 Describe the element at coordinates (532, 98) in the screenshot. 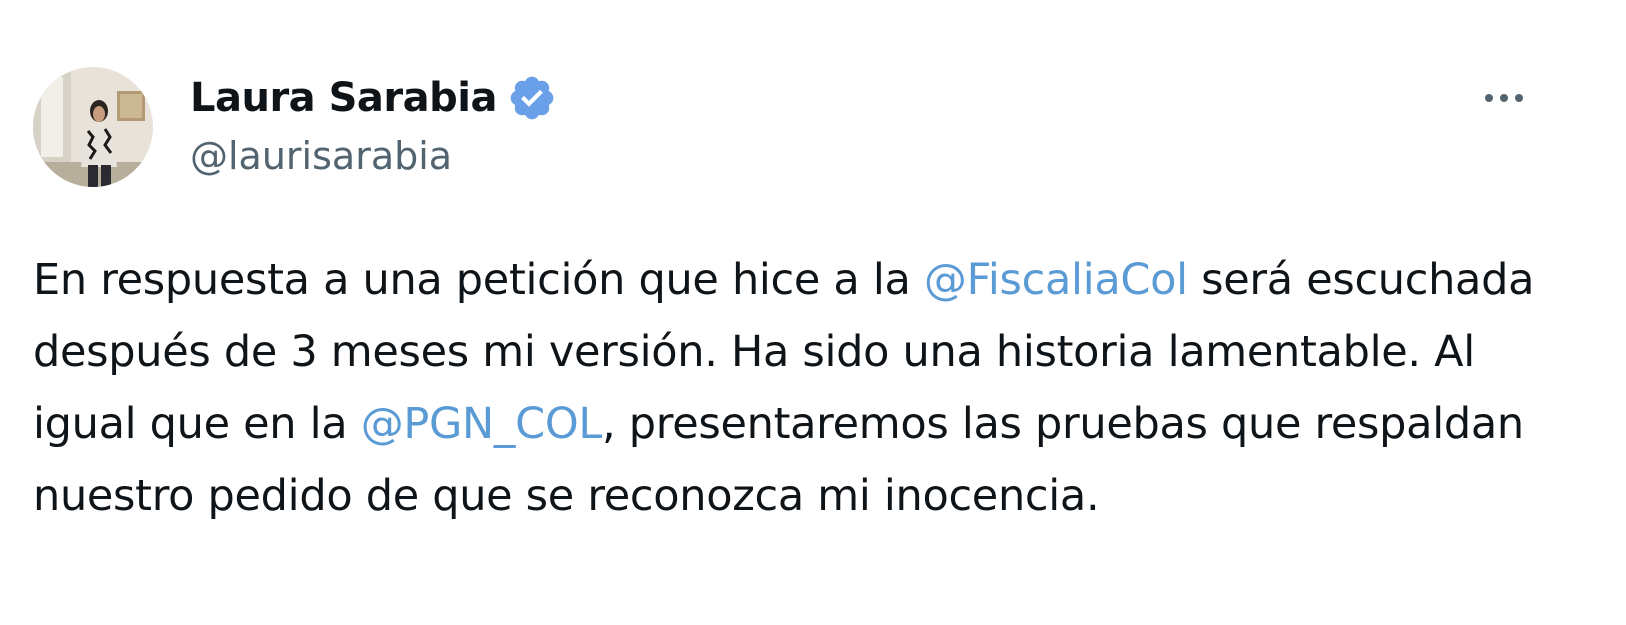

I see `verified-badge-icon` at that location.